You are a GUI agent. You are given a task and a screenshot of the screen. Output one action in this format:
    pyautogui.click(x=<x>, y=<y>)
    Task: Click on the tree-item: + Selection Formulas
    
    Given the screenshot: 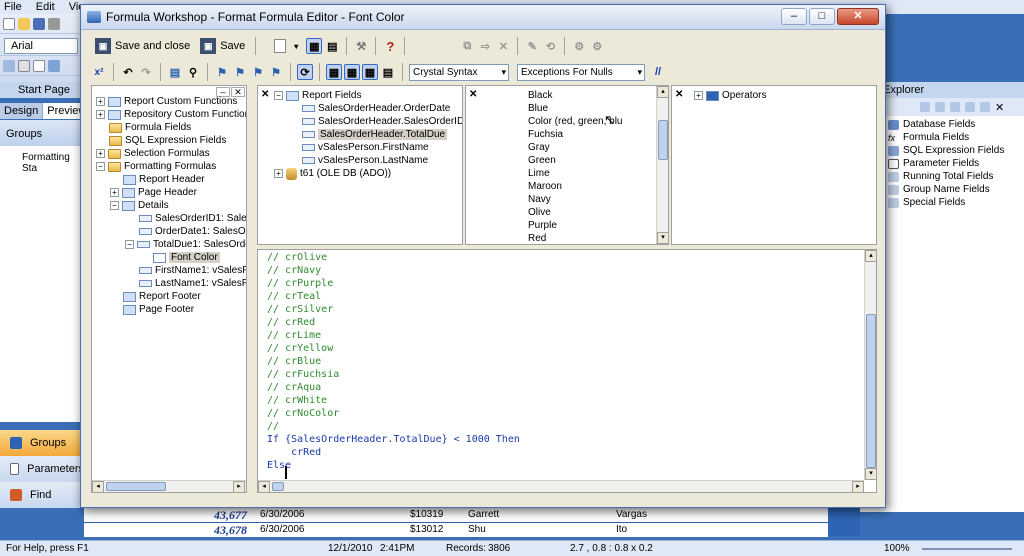 What is the action you would take?
    pyautogui.click(x=153, y=153)
    